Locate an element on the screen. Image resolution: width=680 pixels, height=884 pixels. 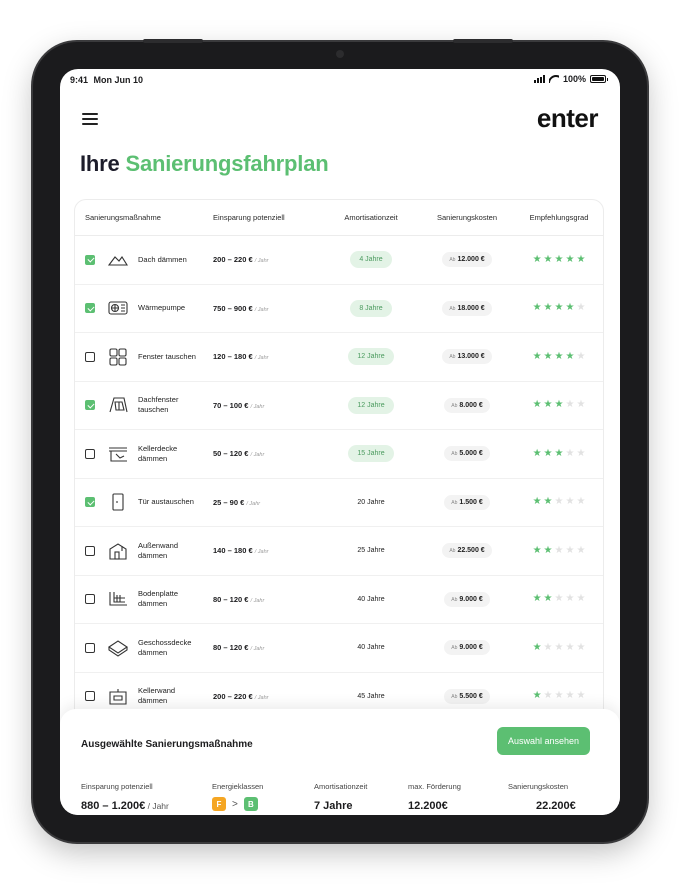
measure-name: Fenster tauschen is located at coordinates (167, 356).